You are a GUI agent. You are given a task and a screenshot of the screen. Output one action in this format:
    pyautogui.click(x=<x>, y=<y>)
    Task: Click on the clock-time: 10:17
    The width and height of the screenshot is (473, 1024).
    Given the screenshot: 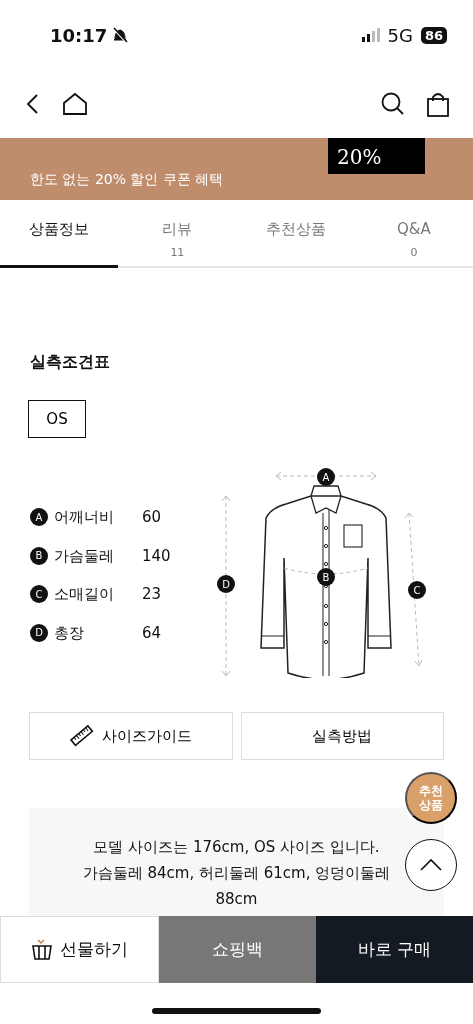 What is the action you would take?
    pyautogui.click(x=79, y=35)
    